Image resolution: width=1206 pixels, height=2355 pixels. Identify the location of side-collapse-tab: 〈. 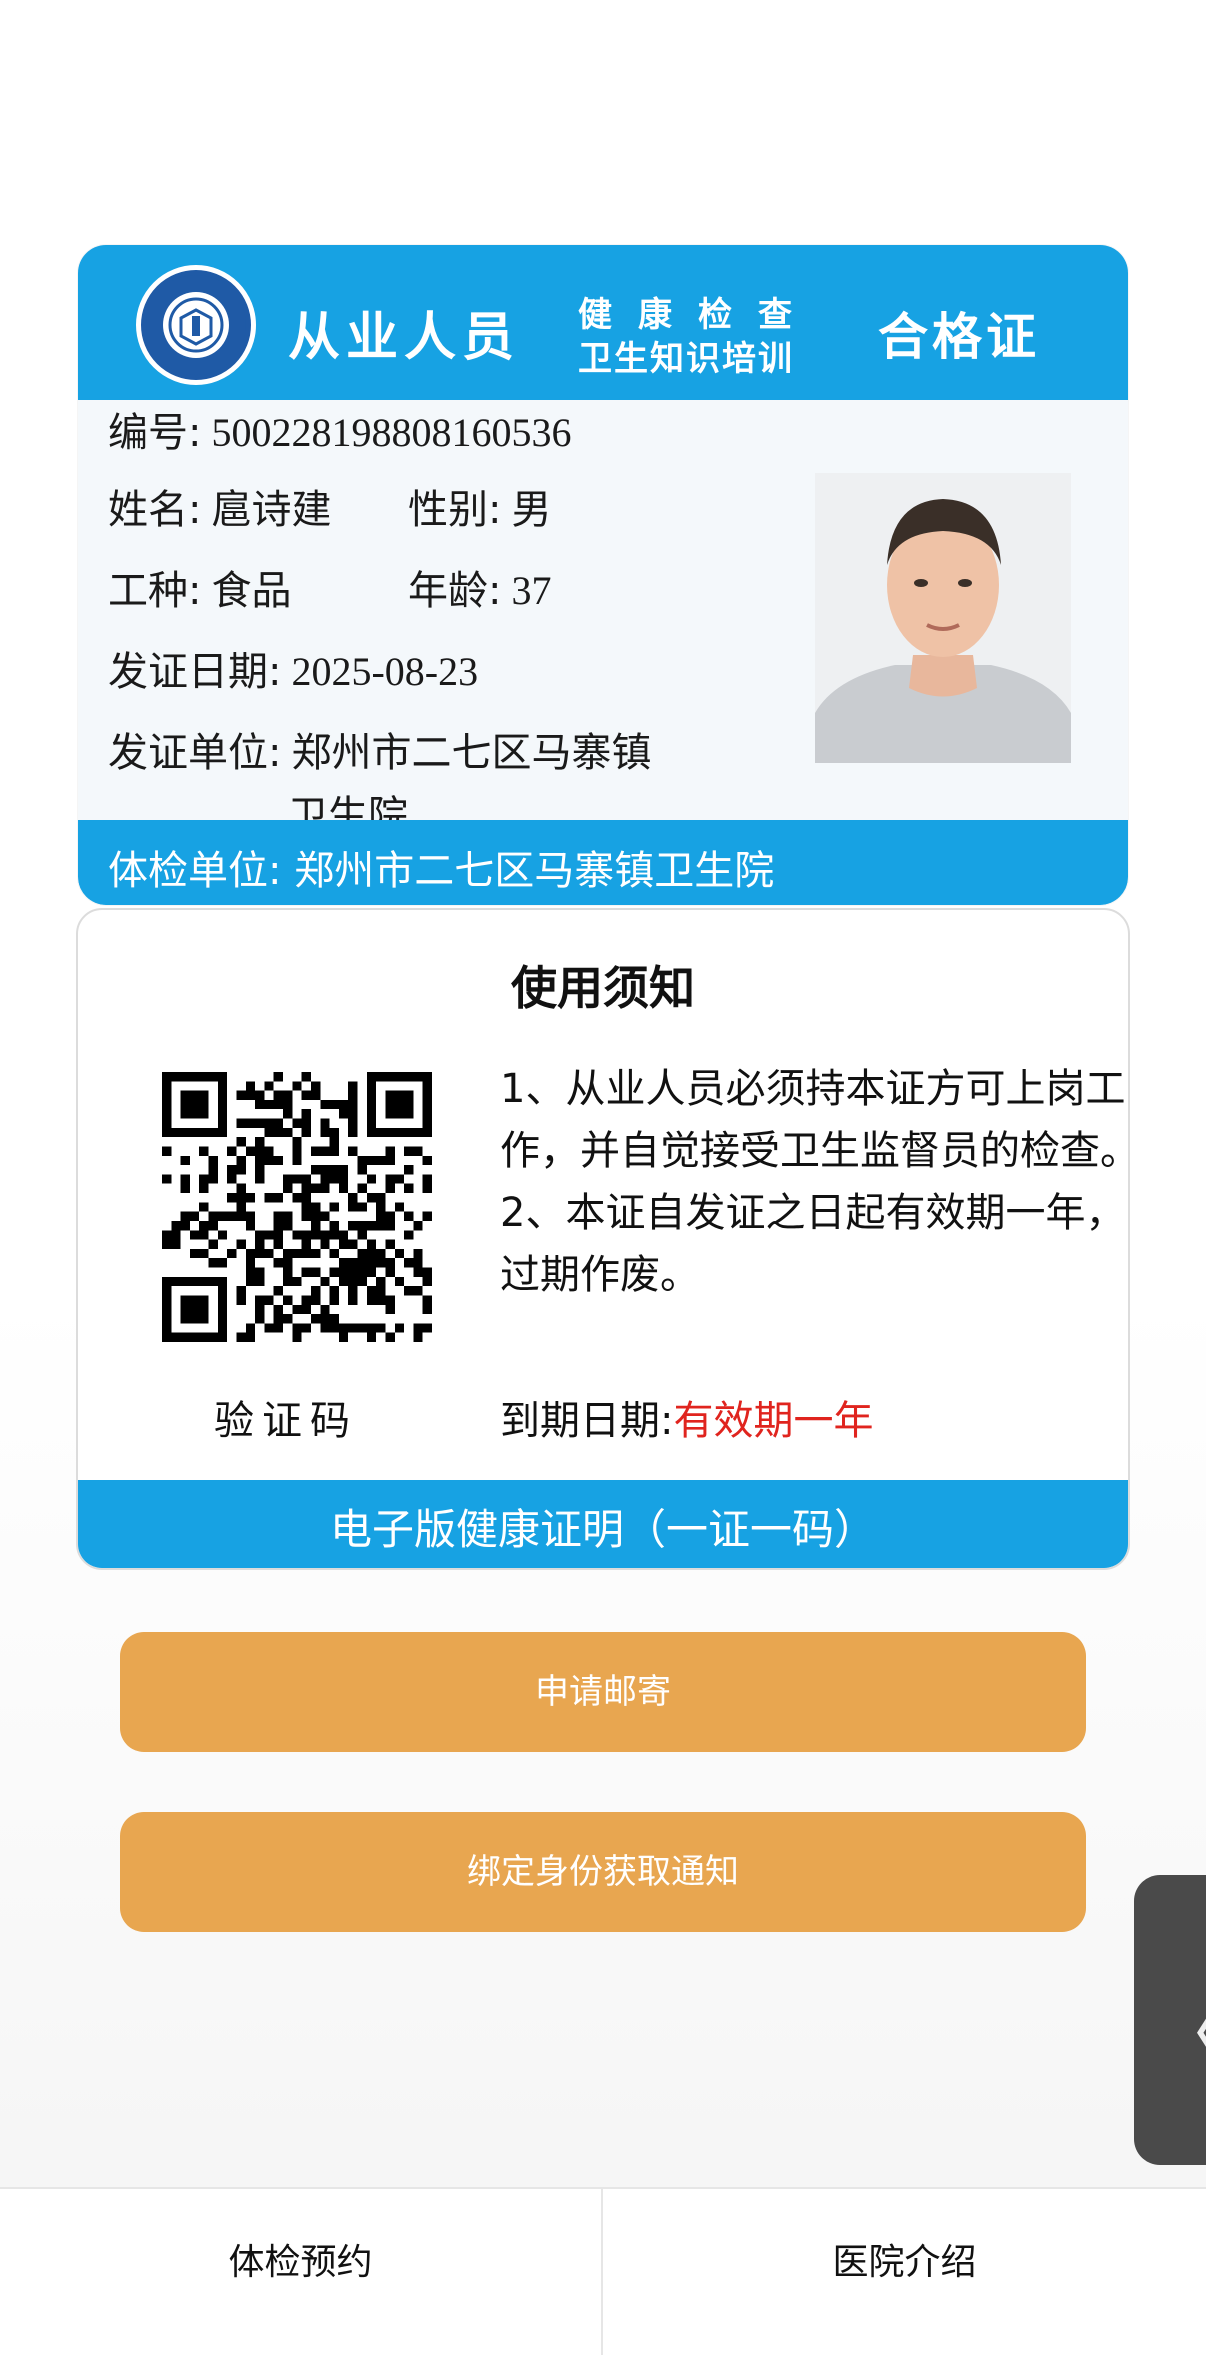
(1170, 2020).